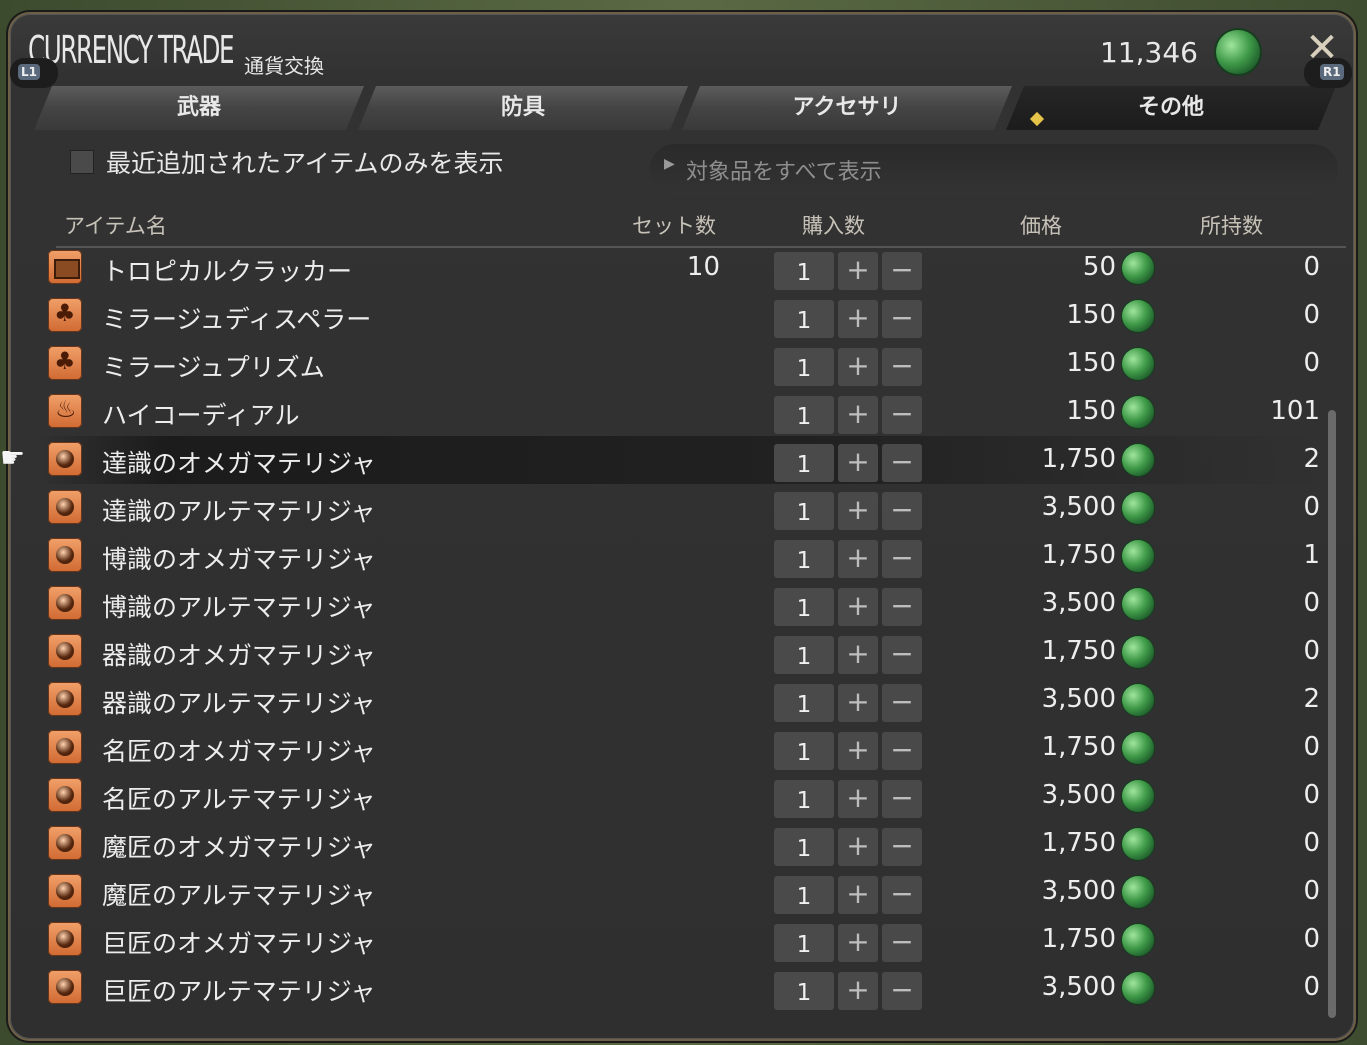 This screenshot has width=1367, height=1045. What do you see at coordinates (680, 748) in the screenshot?
I see `item-row: 名匠のオメガマテリジャ 1 + − 1,750 0` at bounding box center [680, 748].